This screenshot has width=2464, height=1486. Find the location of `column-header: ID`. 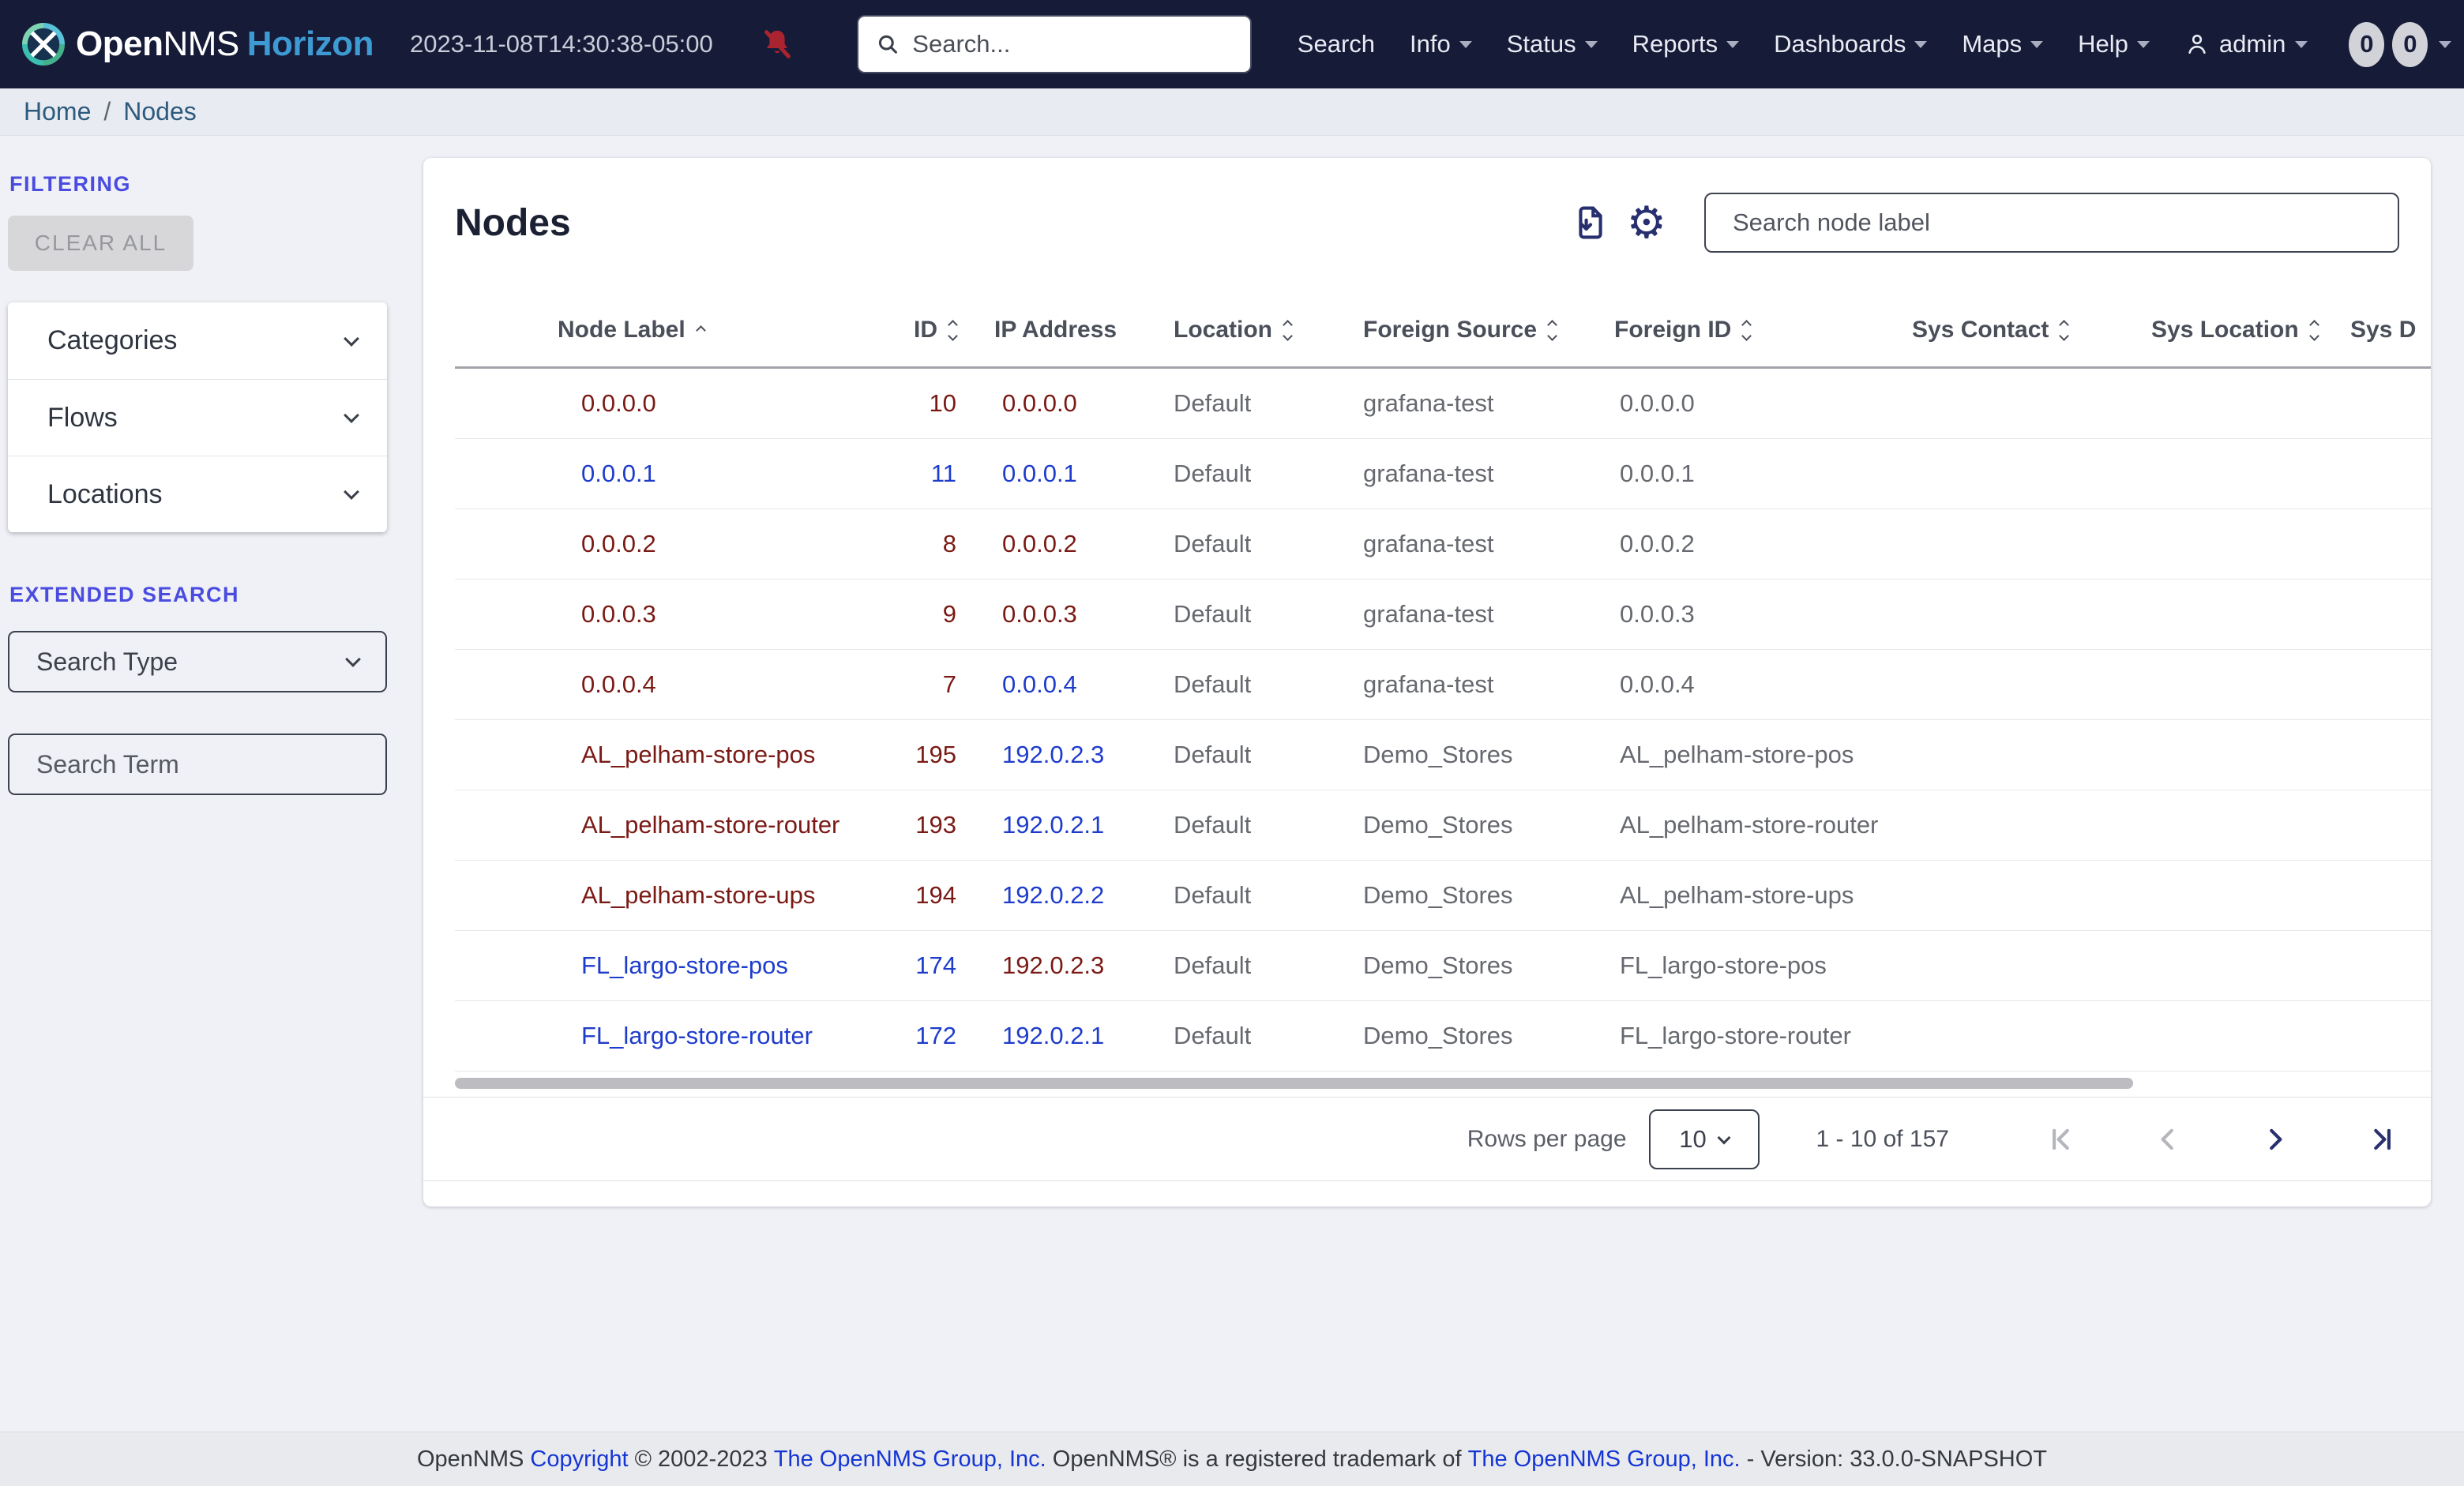

column-header: ID is located at coordinates (906, 330).